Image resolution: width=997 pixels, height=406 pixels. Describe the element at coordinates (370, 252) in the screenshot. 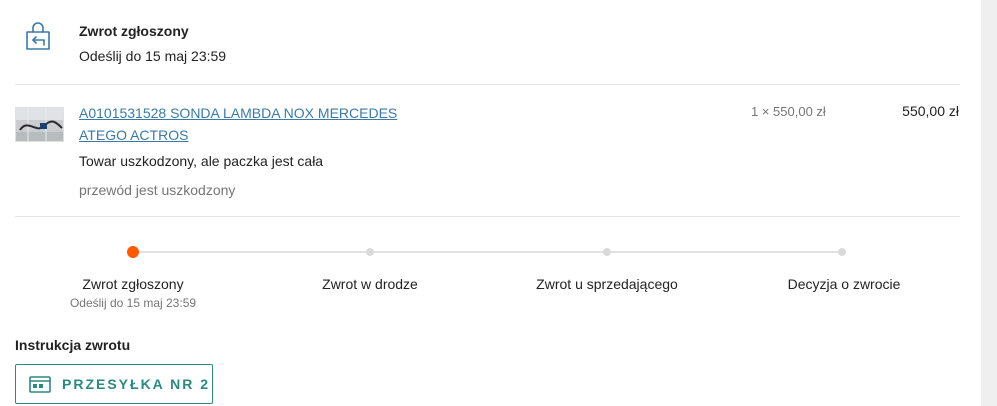

I see `step-dot-in-transit` at that location.